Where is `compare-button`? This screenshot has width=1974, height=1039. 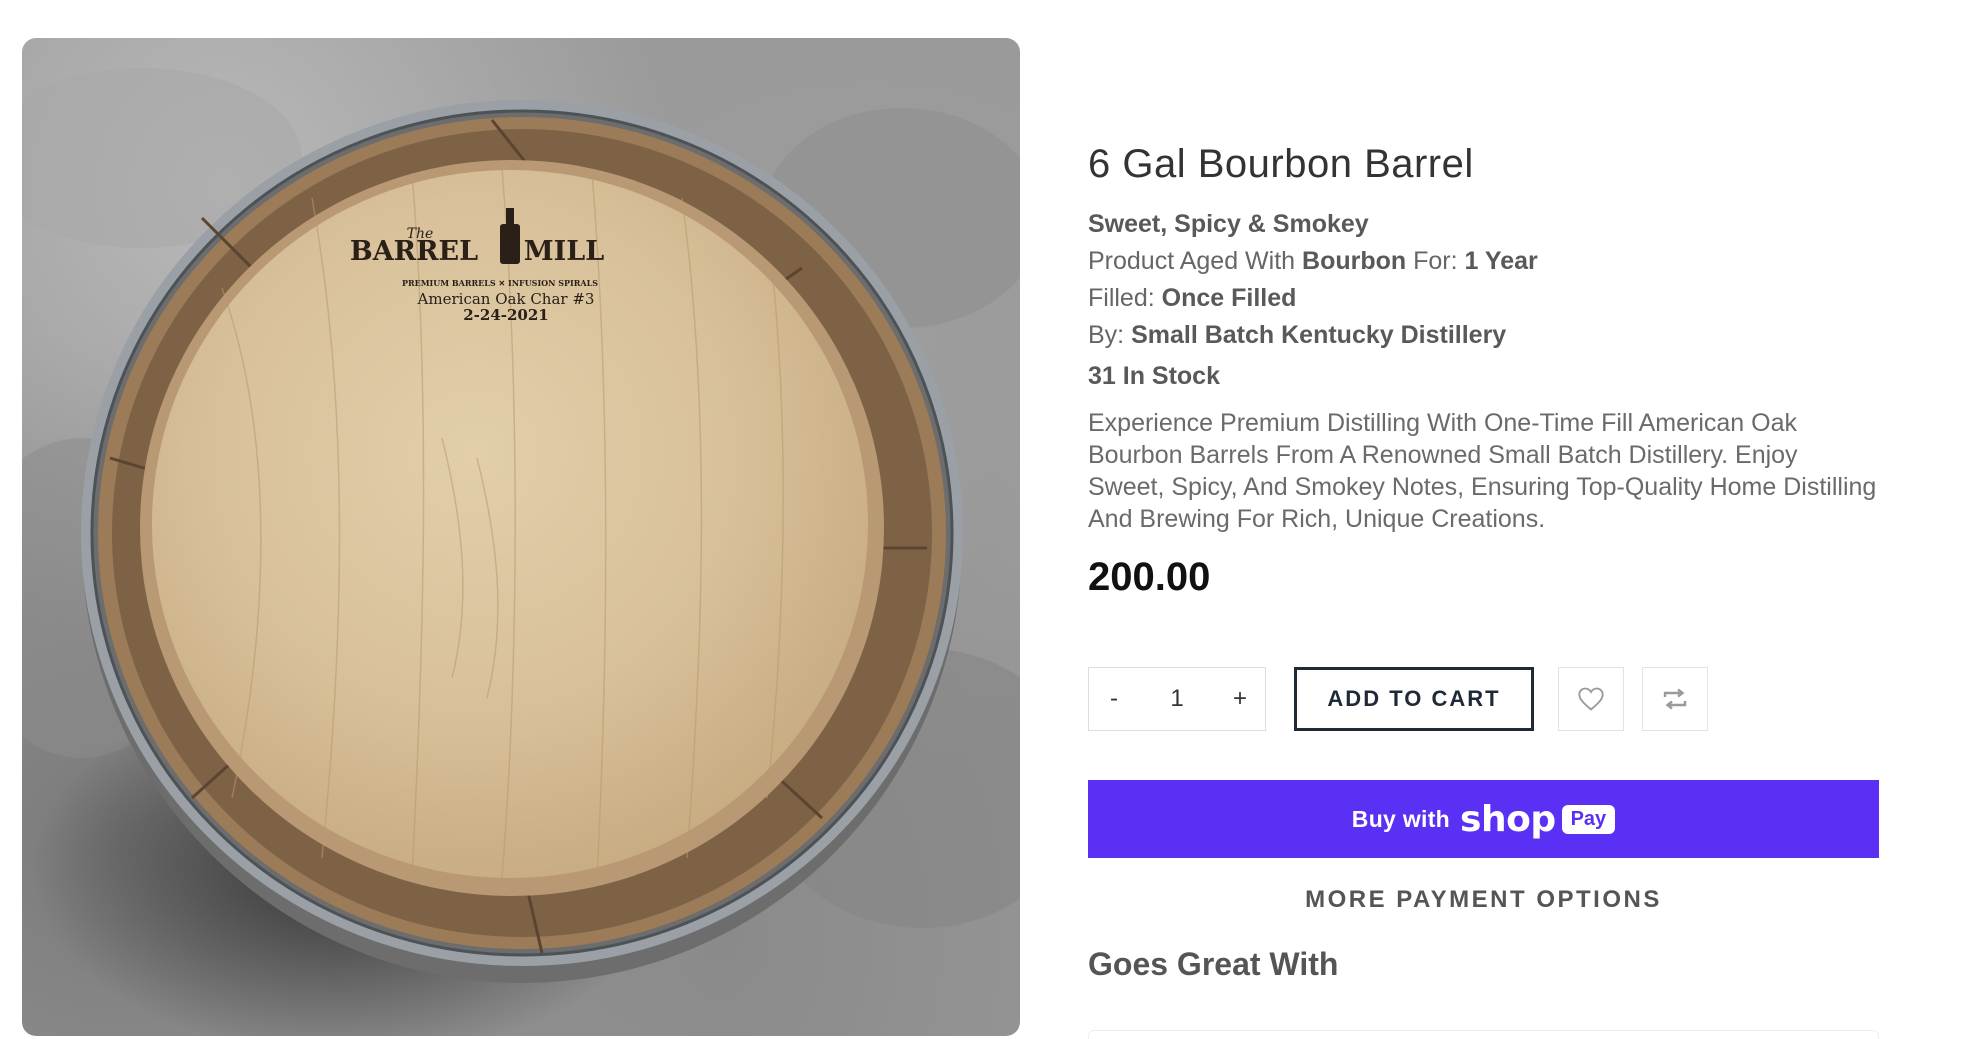 compare-button is located at coordinates (1675, 699).